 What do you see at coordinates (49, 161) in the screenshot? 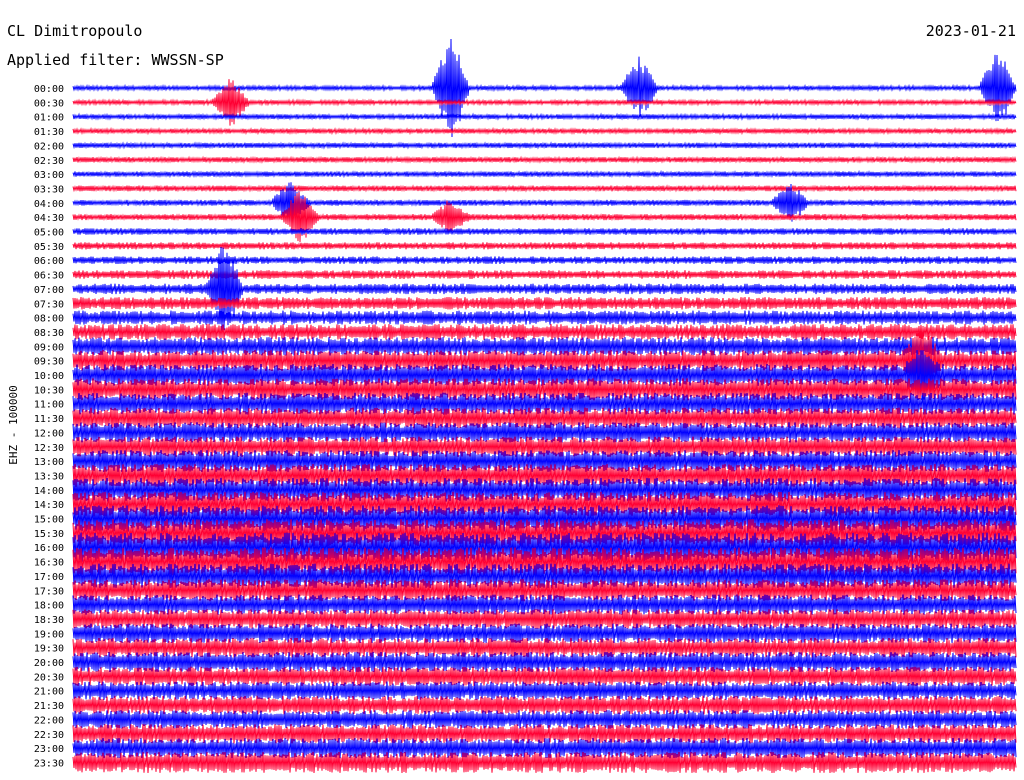
I see `time-label: 02:30` at bounding box center [49, 161].